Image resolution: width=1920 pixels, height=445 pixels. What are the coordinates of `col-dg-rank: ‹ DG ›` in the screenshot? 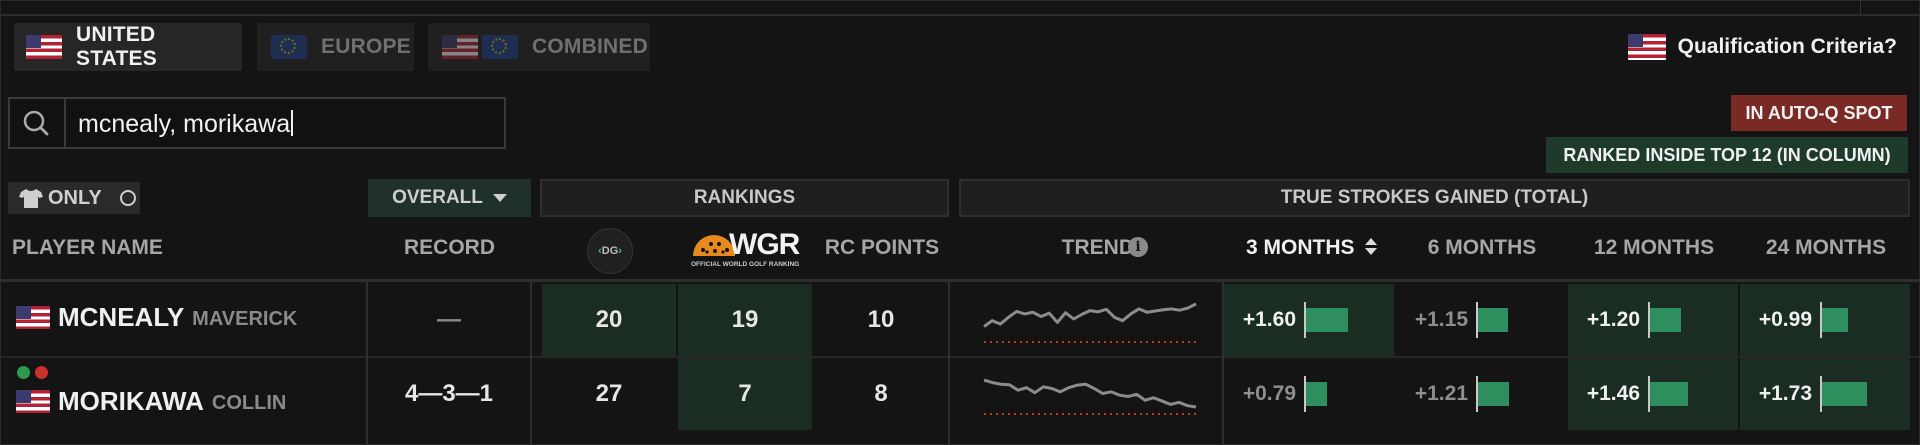 It's located at (610, 251).